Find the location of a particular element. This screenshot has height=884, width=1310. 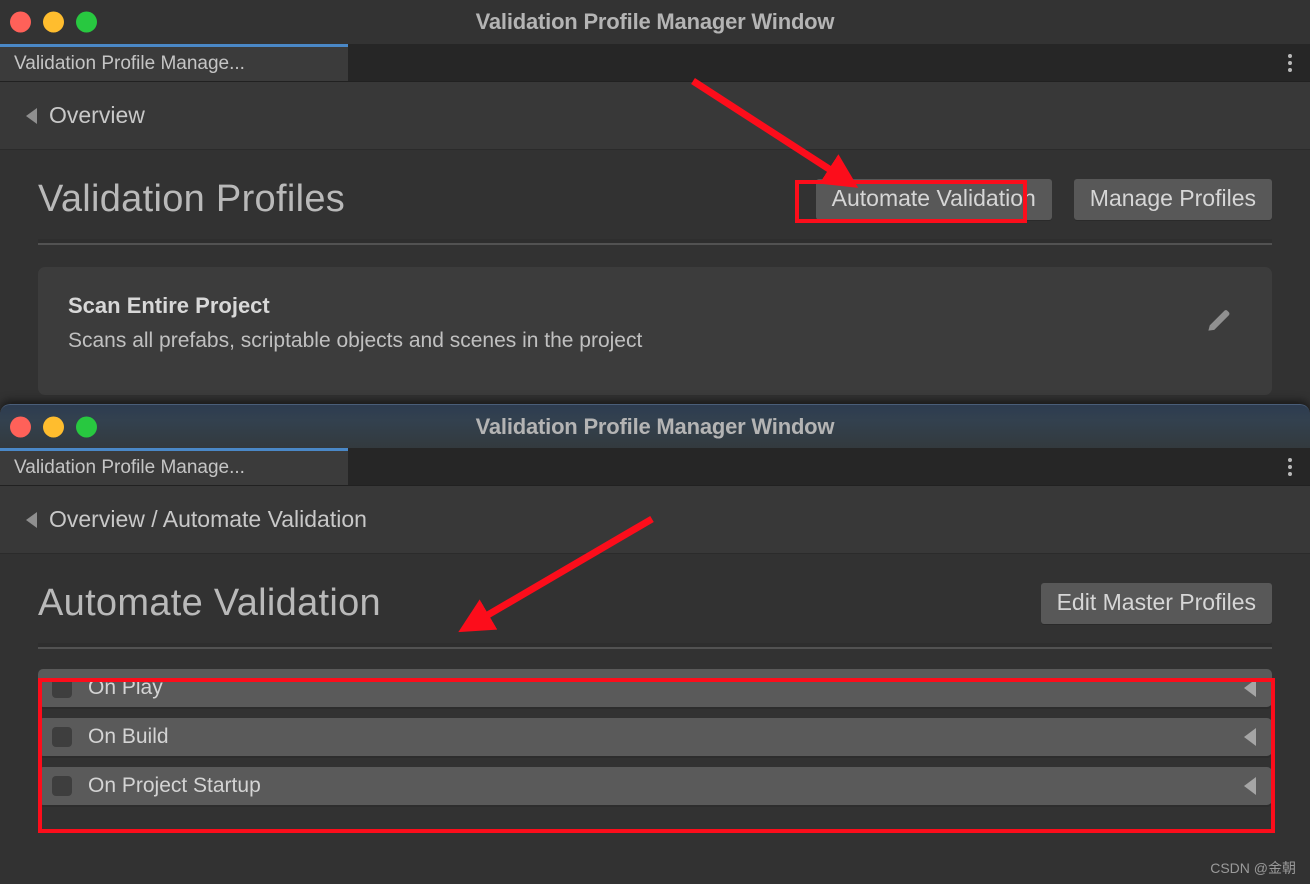

window2-titlebar: Validation Profile Manager Window is located at coordinates (655, 426).